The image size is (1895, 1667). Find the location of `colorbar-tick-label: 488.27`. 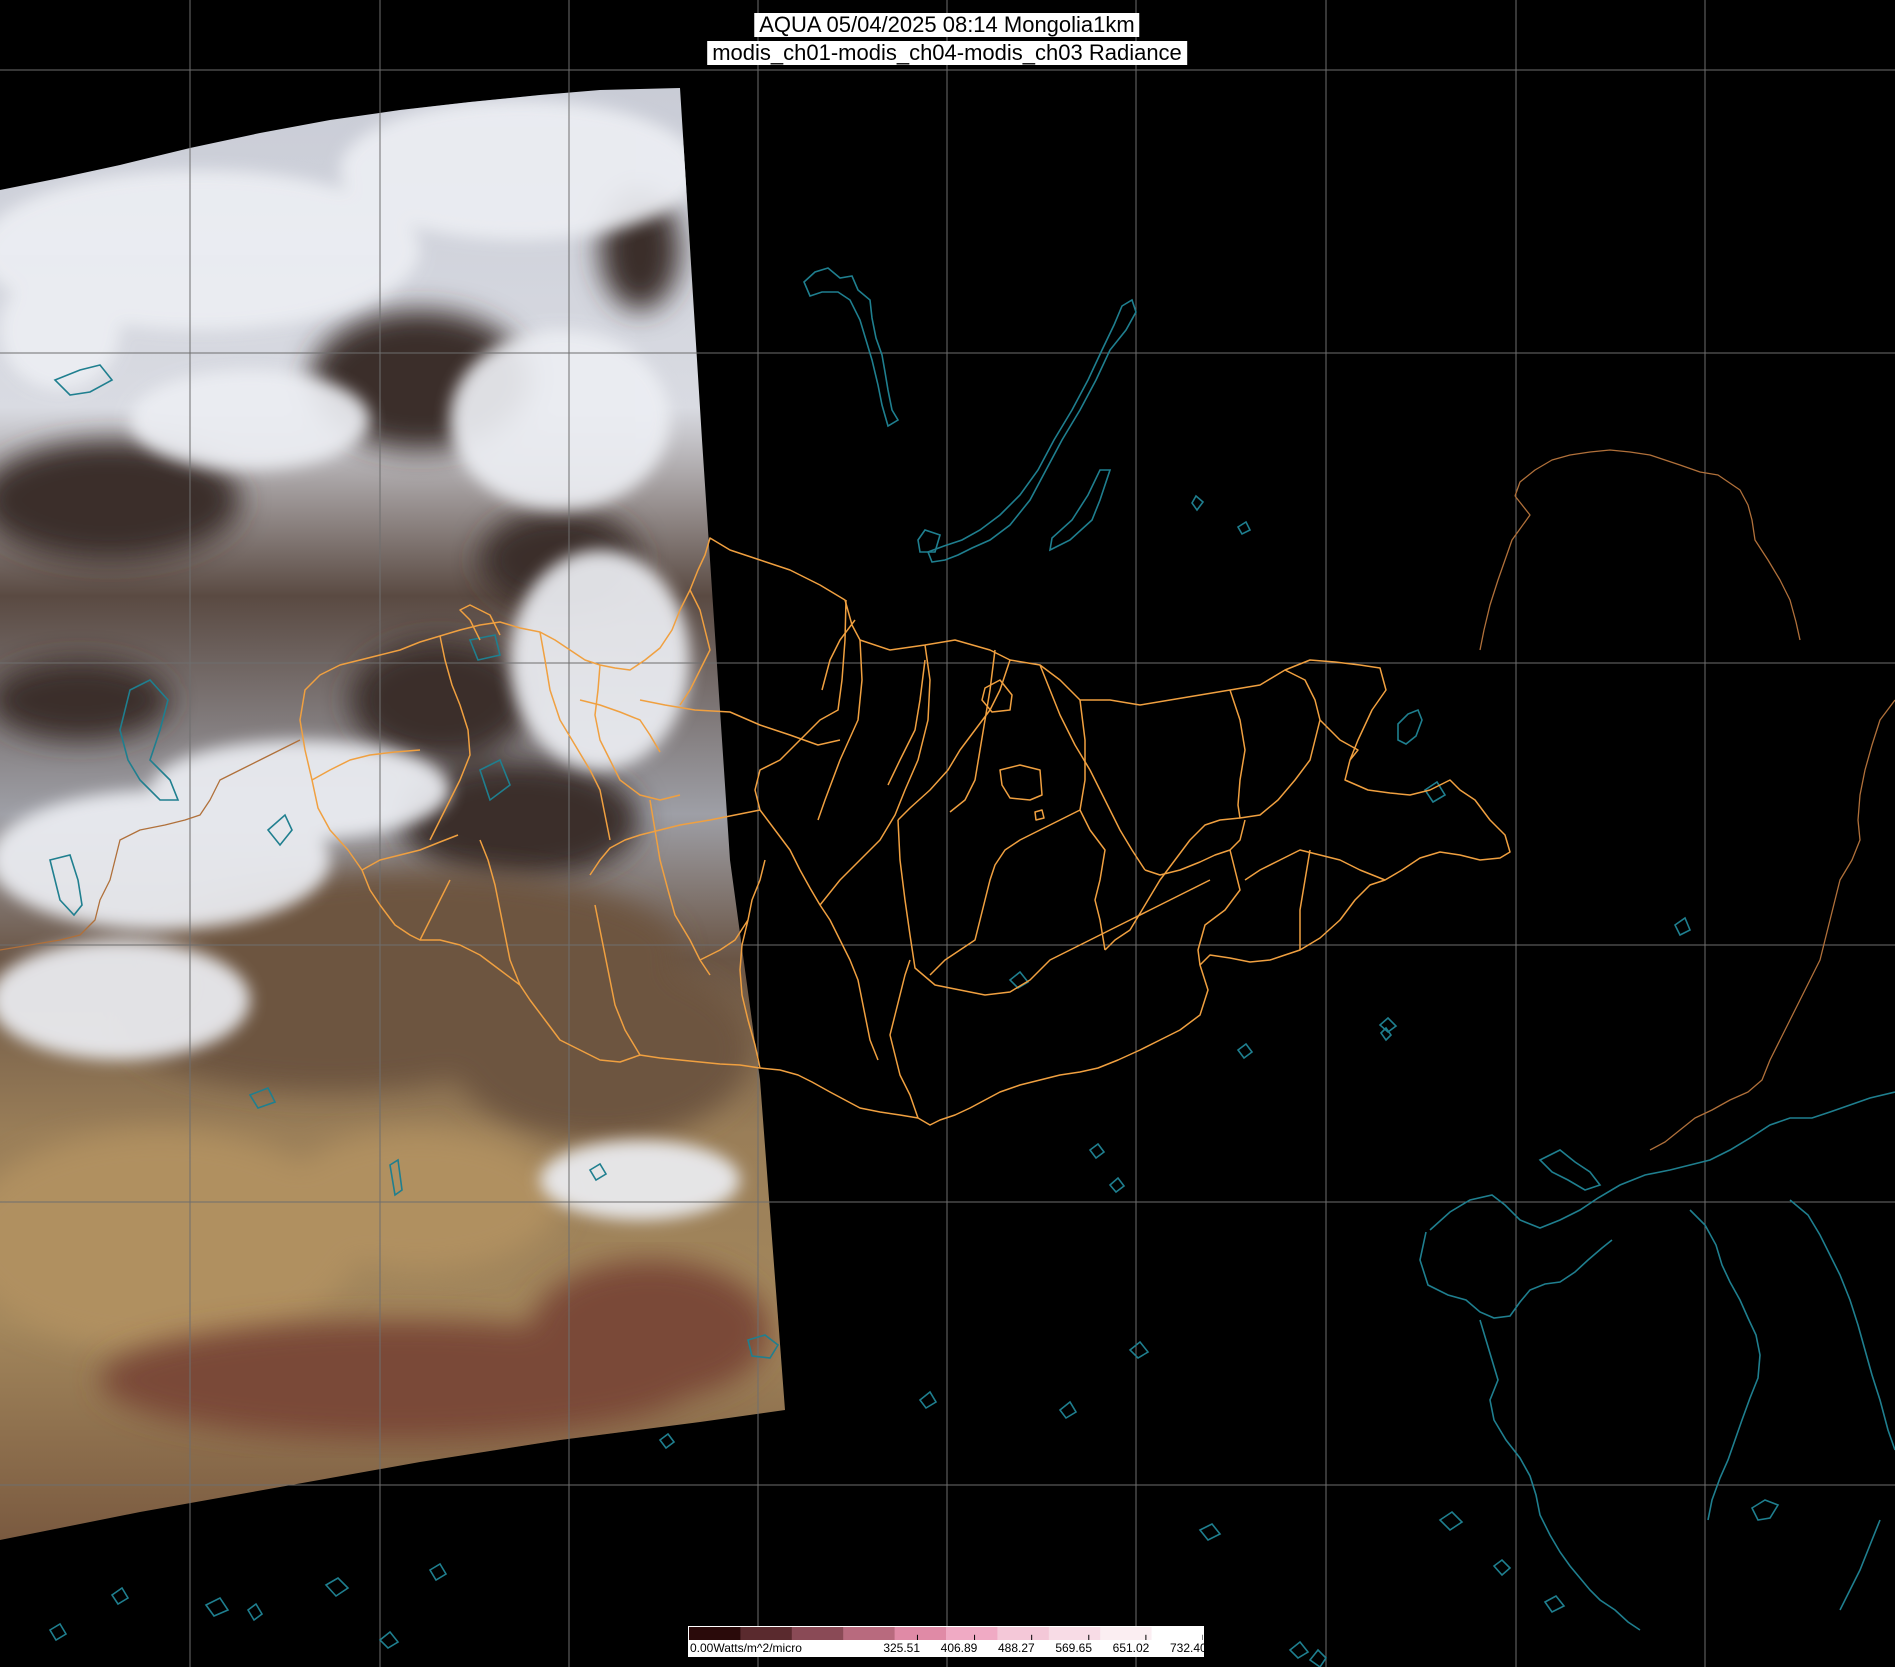

colorbar-tick-label: 488.27 is located at coordinates (1016, 1648).